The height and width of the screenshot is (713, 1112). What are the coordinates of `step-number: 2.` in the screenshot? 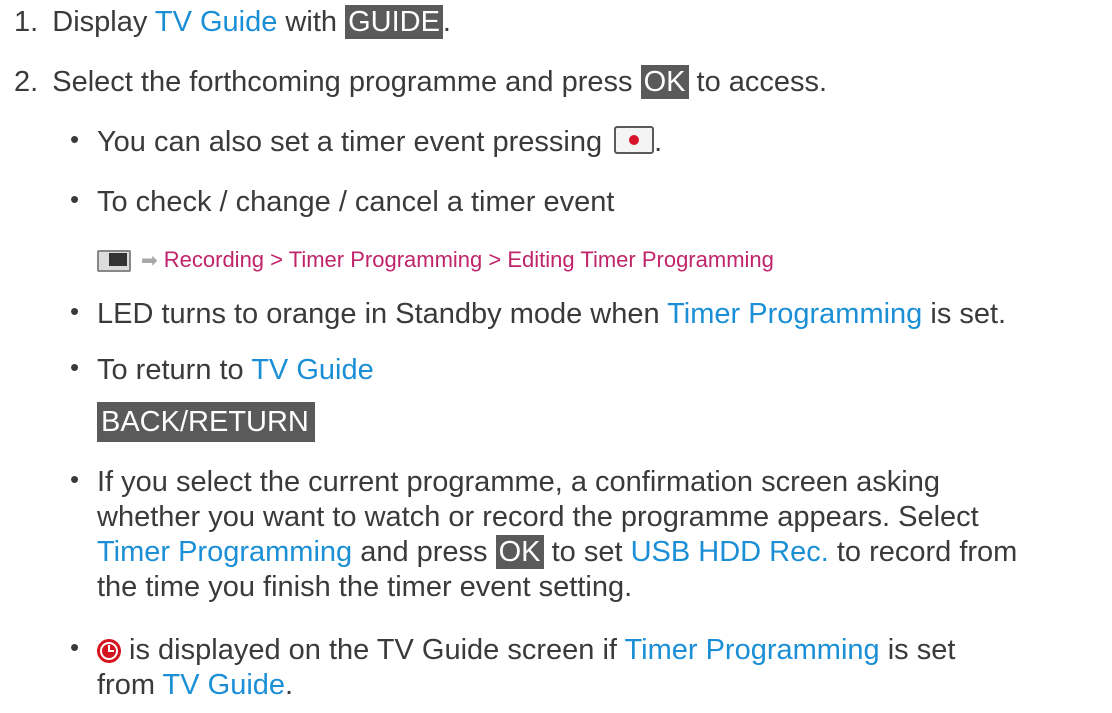 It's located at (26, 82).